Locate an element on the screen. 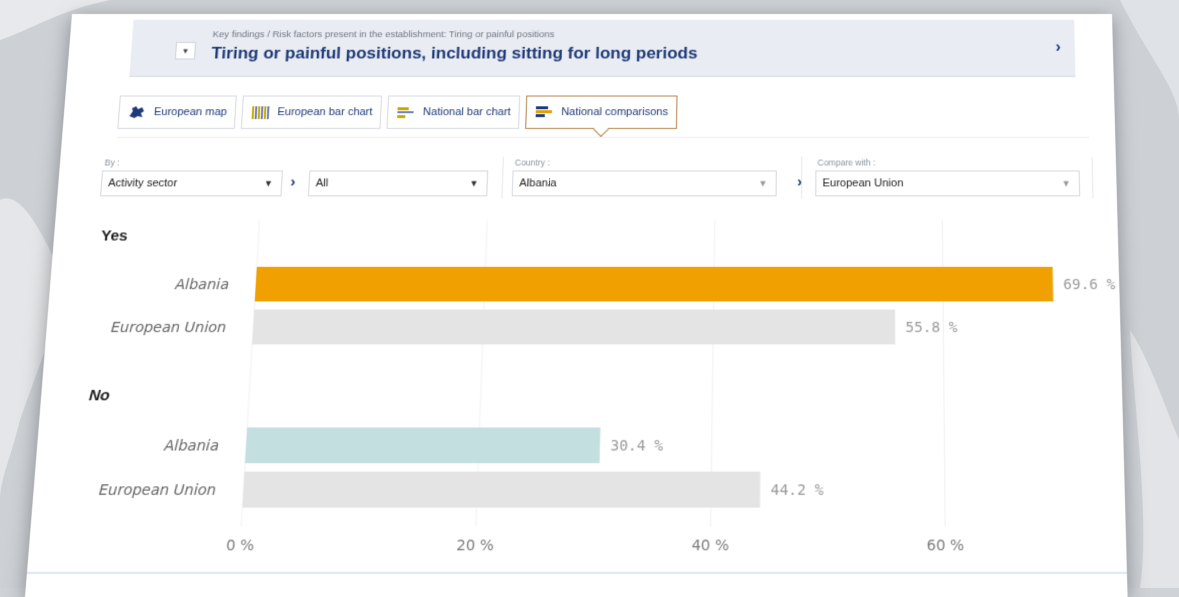 This screenshot has height=597, width=1179. bottom-divider is located at coordinates (576, 572).